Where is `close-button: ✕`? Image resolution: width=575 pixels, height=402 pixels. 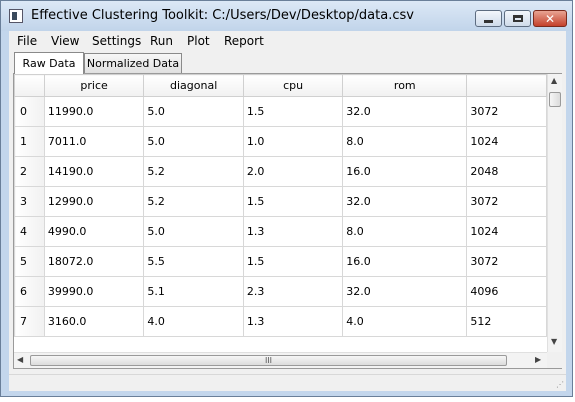
close-button: ✕ is located at coordinates (550, 18).